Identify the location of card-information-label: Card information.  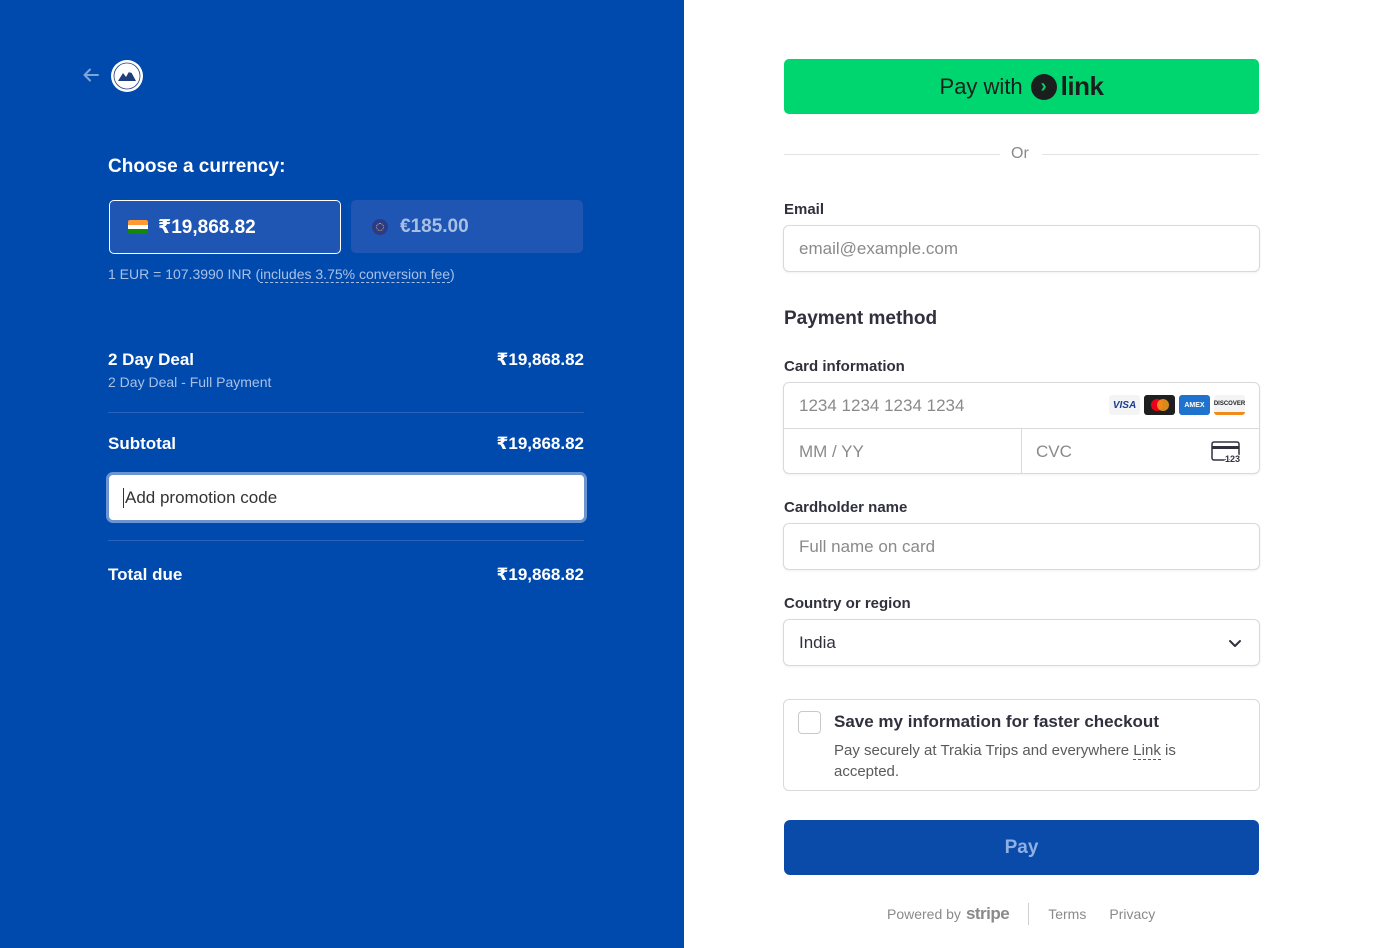
(844, 366).